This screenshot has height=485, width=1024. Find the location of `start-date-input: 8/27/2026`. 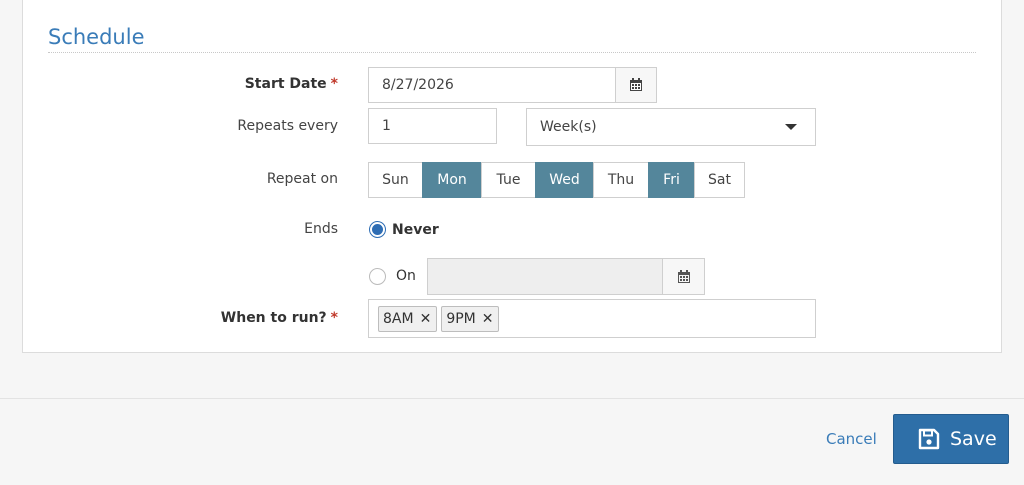

start-date-input: 8/27/2026 is located at coordinates (492, 85).